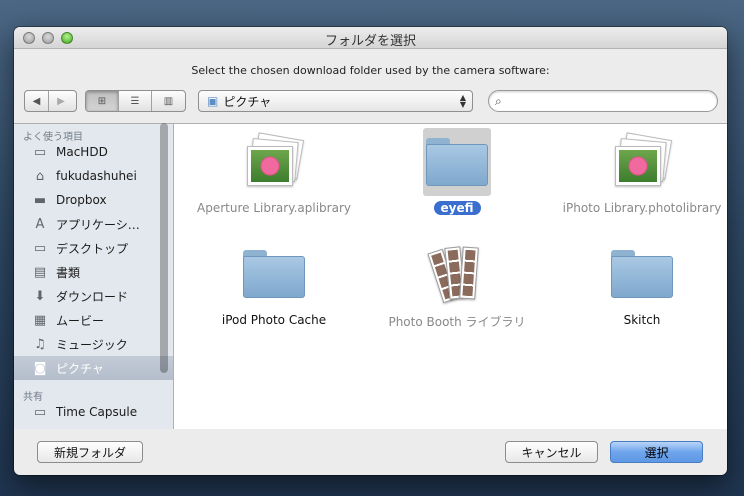  What do you see at coordinates (40, 412) in the screenshot?
I see `time-capsule-icon: ▭` at bounding box center [40, 412].